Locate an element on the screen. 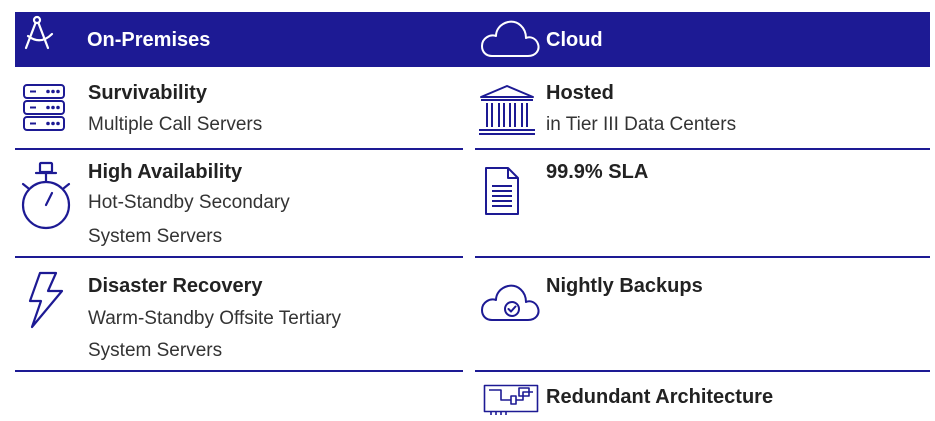 This screenshot has width=935, height=421. hosted-line-1: in Tier III Data Centers is located at coordinates (641, 124).